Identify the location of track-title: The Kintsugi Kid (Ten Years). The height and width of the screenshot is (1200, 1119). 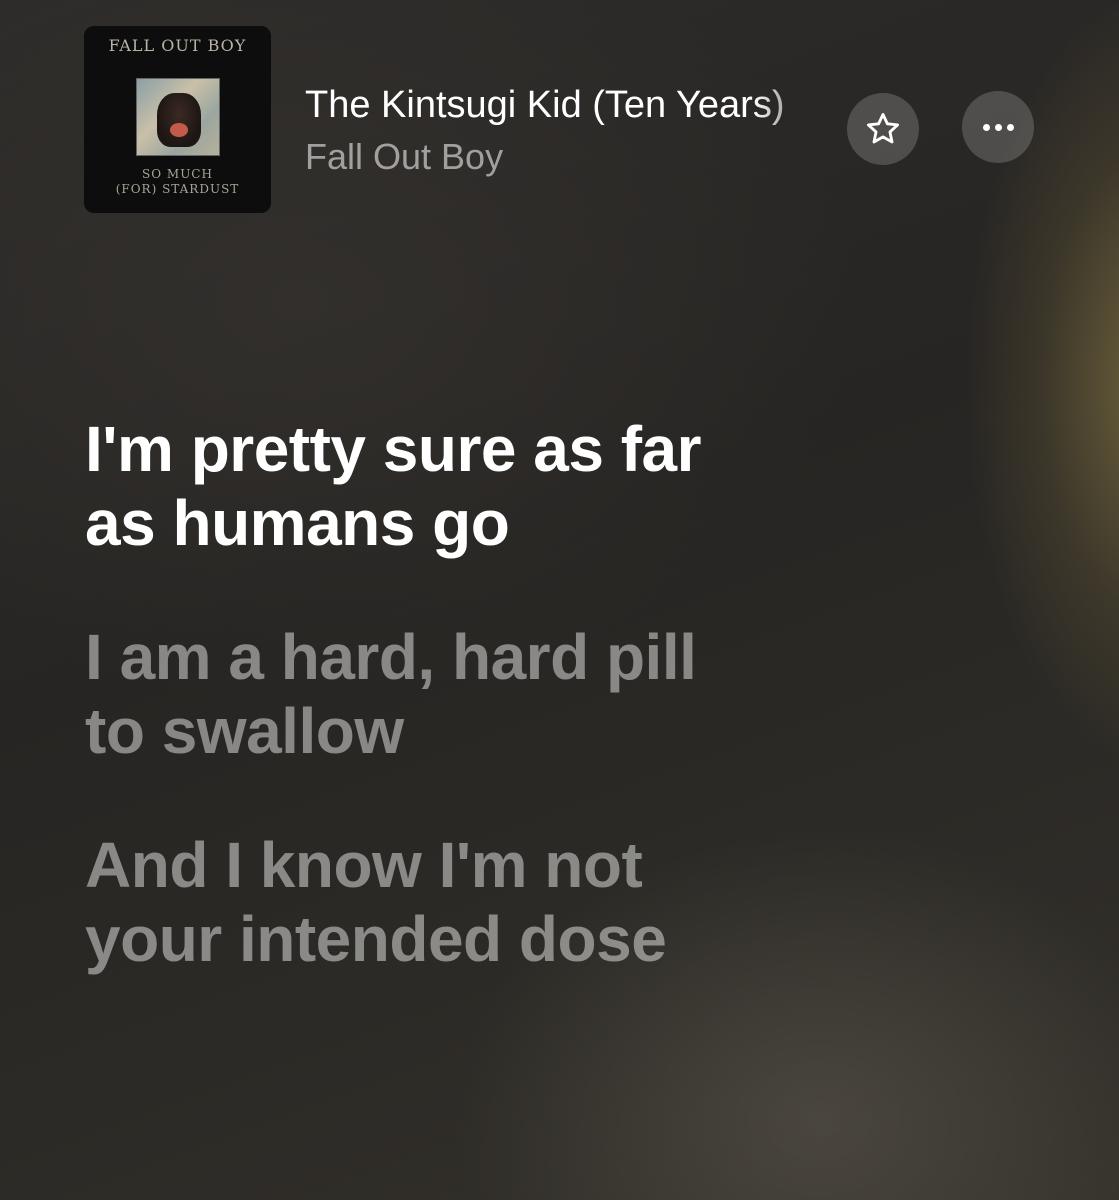
(568, 105).